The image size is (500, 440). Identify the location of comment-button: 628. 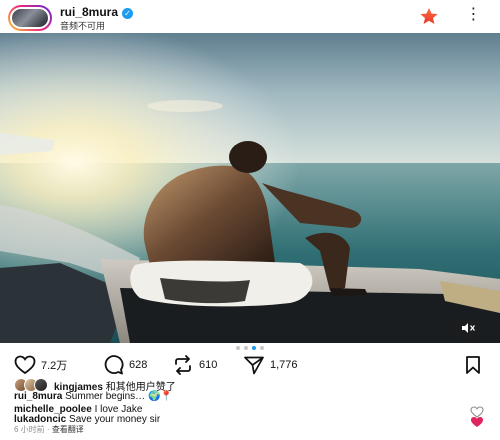
(125, 365).